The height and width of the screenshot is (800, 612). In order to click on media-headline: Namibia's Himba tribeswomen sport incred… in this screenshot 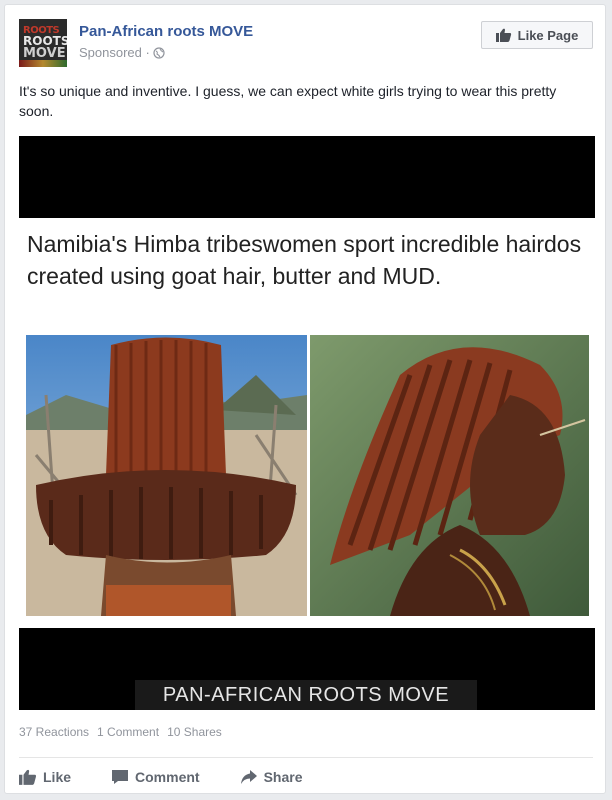, I will do `click(304, 260)`.